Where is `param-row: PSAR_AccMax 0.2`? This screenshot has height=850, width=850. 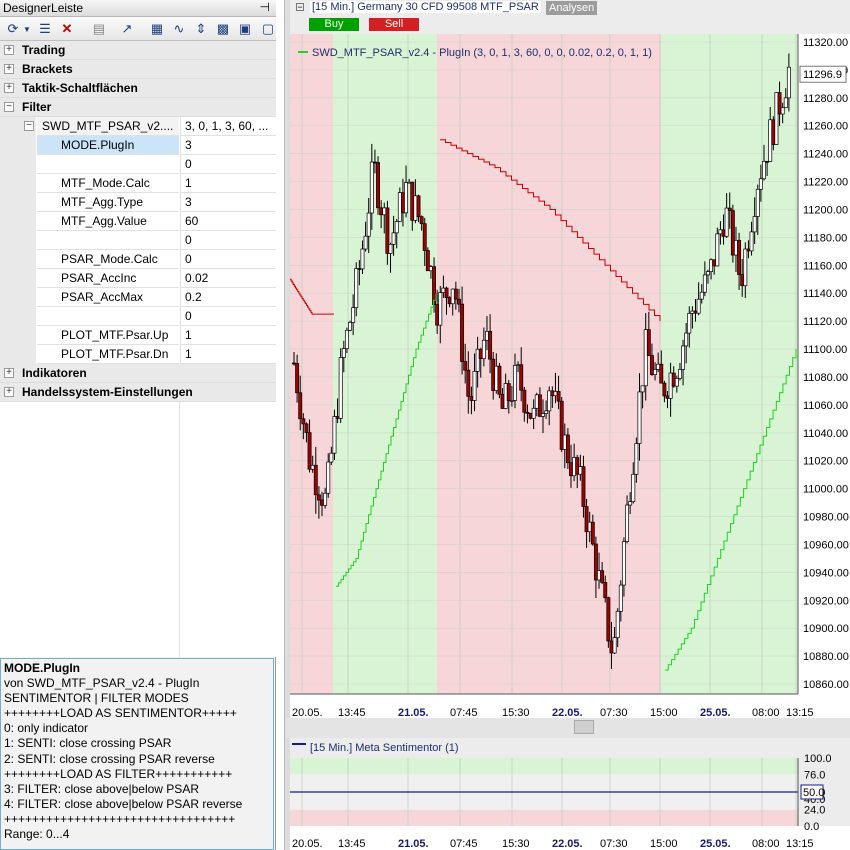 param-row: PSAR_AccMax 0.2 is located at coordinates (138, 297).